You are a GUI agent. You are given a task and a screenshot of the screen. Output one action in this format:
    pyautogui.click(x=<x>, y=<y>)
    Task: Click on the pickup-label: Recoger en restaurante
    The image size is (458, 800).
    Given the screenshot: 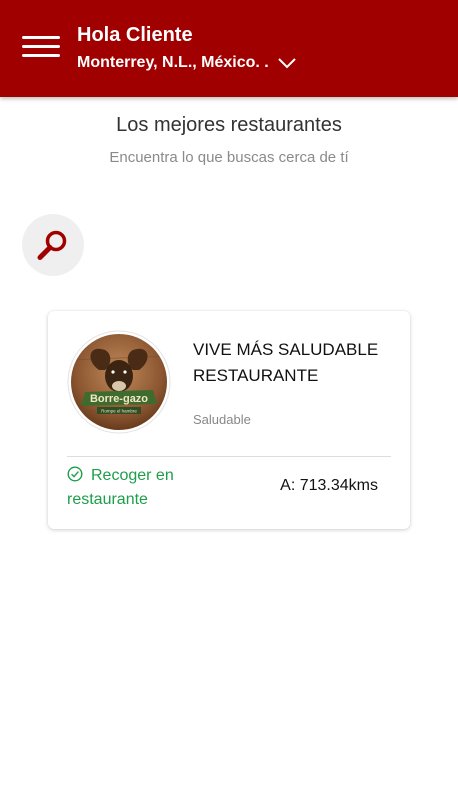 What is the action you would take?
    pyautogui.click(x=120, y=487)
    